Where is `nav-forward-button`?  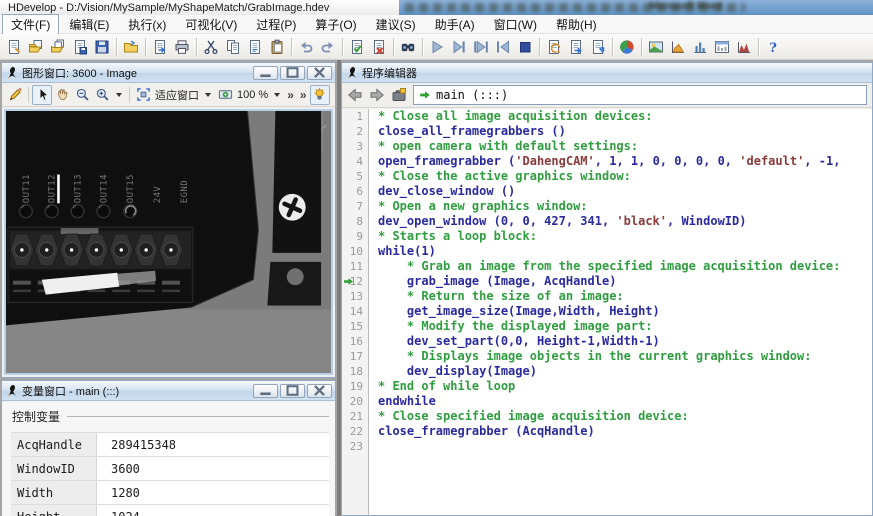
nav-forward-button is located at coordinates (377, 95).